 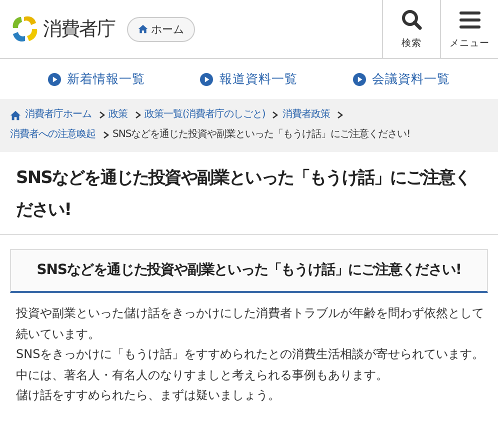 I want to click on body-paragraph: SNSをきっかけに「もうけ話」をすすめられたとの消費生活相談が寄せられています。, so click(x=251, y=354).